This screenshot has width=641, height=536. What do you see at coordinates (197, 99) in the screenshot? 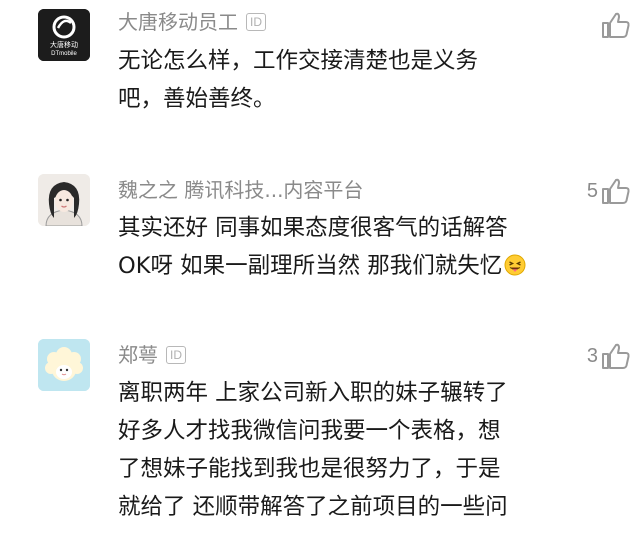
I see `comment-line: 吧，善始善终。` at bounding box center [197, 99].